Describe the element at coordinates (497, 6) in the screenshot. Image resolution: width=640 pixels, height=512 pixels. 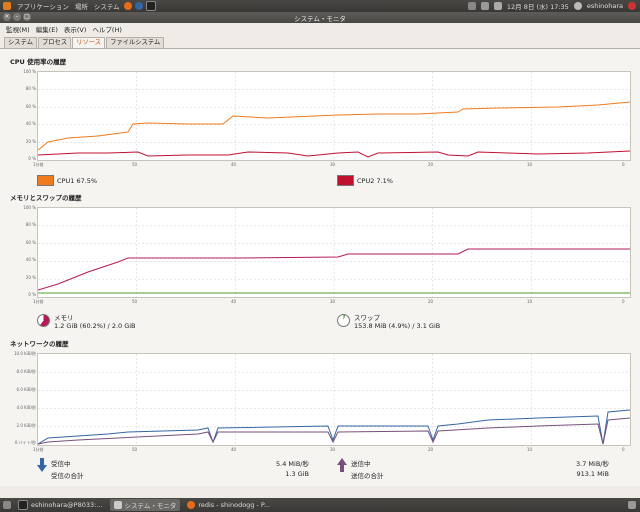
I see `volume-icon` at that location.